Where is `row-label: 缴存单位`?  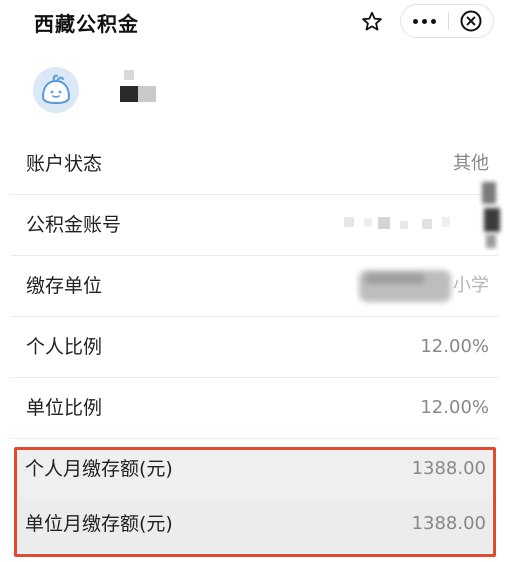 row-label: 缴存单位 is located at coordinates (64, 286).